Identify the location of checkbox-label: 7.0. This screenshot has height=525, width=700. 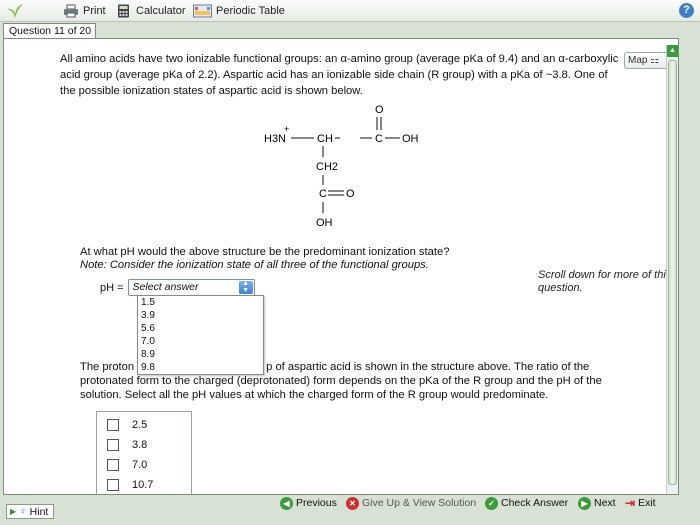
(140, 465).